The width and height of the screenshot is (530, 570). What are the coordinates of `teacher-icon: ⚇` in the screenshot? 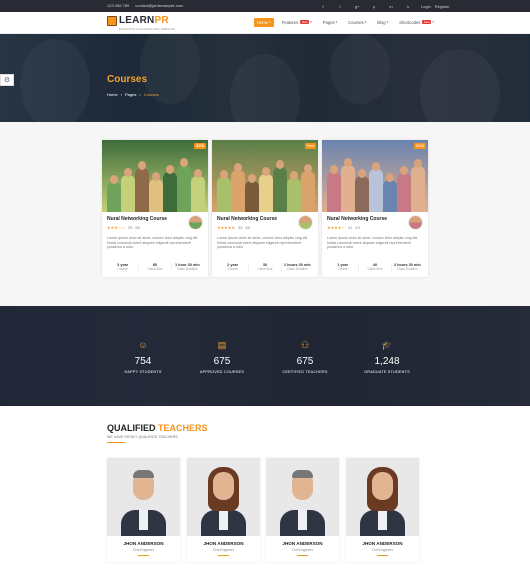 It's located at (305, 345).